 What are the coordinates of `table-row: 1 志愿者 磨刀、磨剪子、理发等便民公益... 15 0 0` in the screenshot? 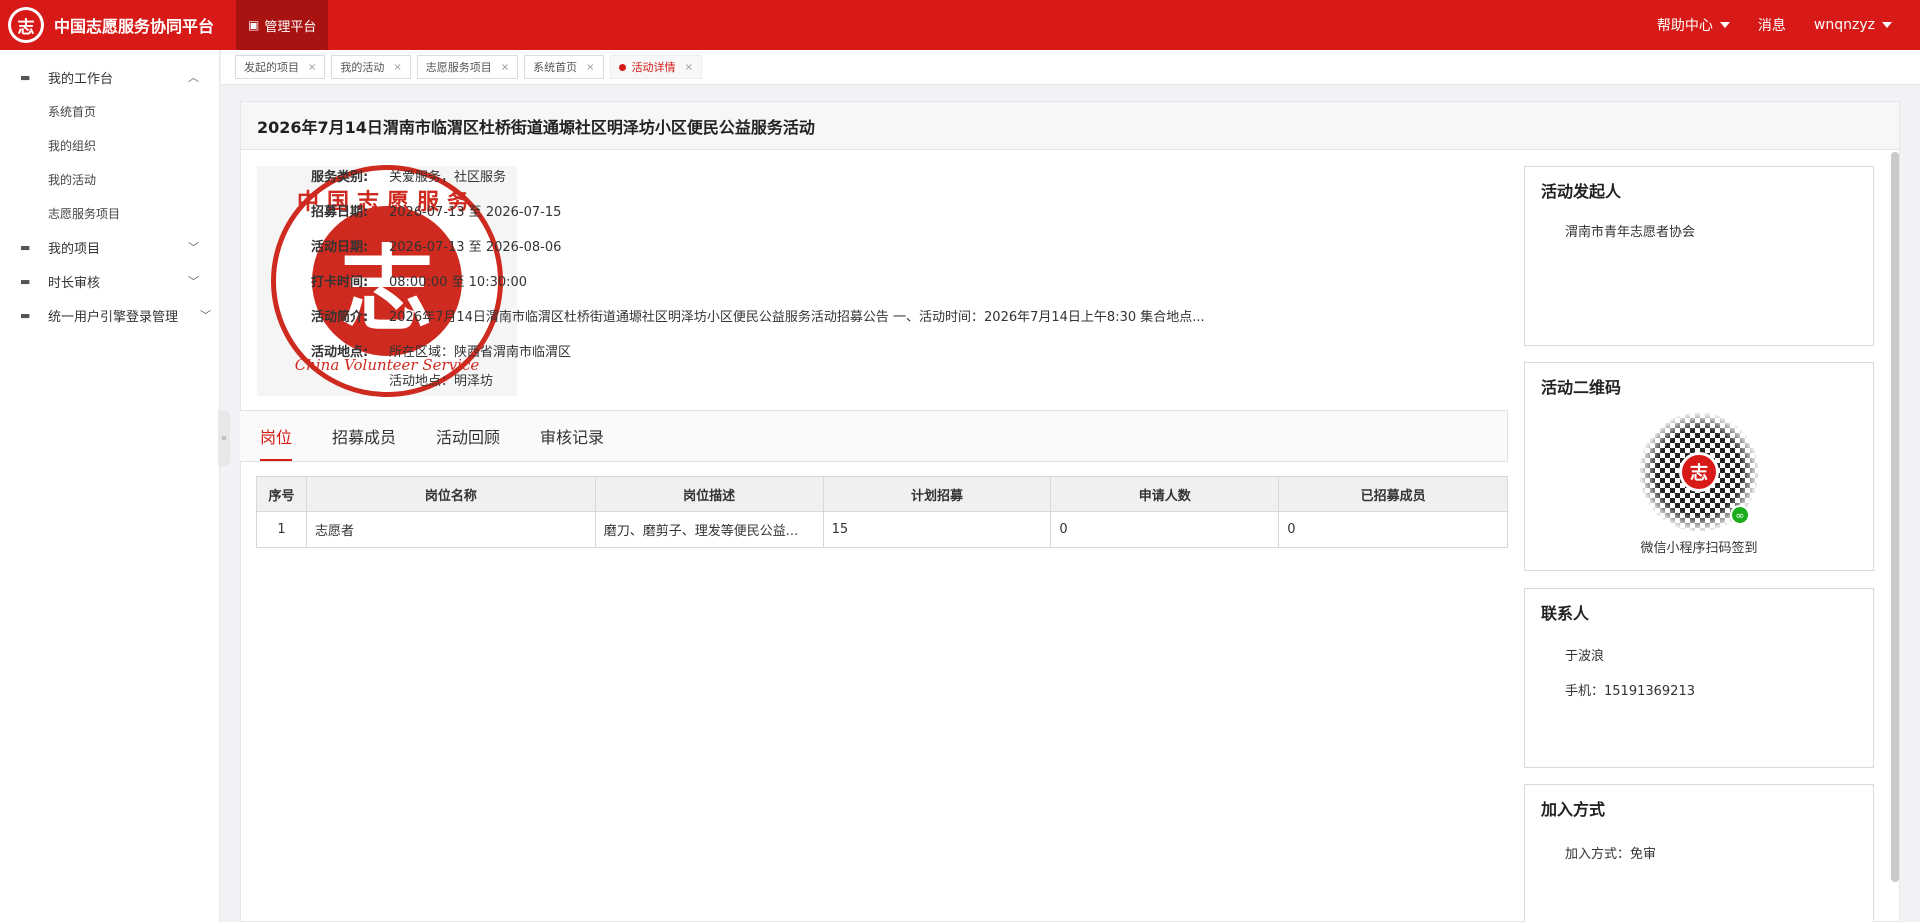 It's located at (882, 529).